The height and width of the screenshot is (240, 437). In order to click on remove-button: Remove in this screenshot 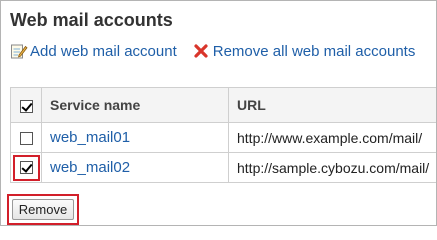, I will do `click(43, 209)`.